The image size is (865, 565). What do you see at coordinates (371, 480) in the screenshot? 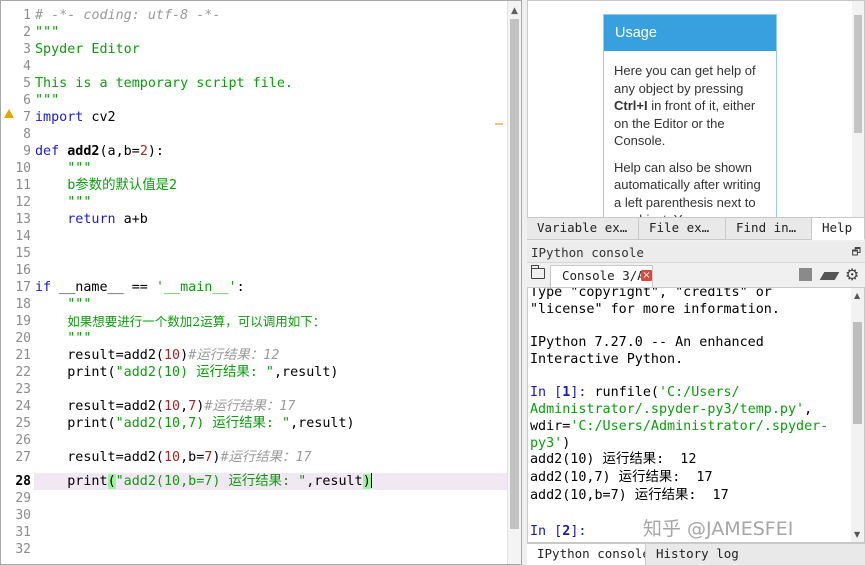
I see `text-cursor` at bounding box center [371, 480].